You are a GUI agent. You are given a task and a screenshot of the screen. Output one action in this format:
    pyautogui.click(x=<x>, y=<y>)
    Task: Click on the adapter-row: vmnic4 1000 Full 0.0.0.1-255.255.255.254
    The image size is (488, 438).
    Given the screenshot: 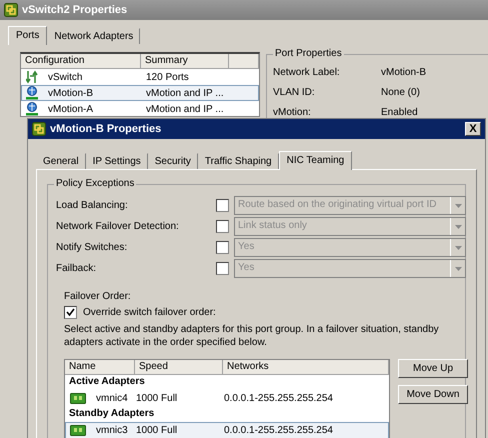 What is the action you would take?
    pyautogui.click(x=227, y=398)
    